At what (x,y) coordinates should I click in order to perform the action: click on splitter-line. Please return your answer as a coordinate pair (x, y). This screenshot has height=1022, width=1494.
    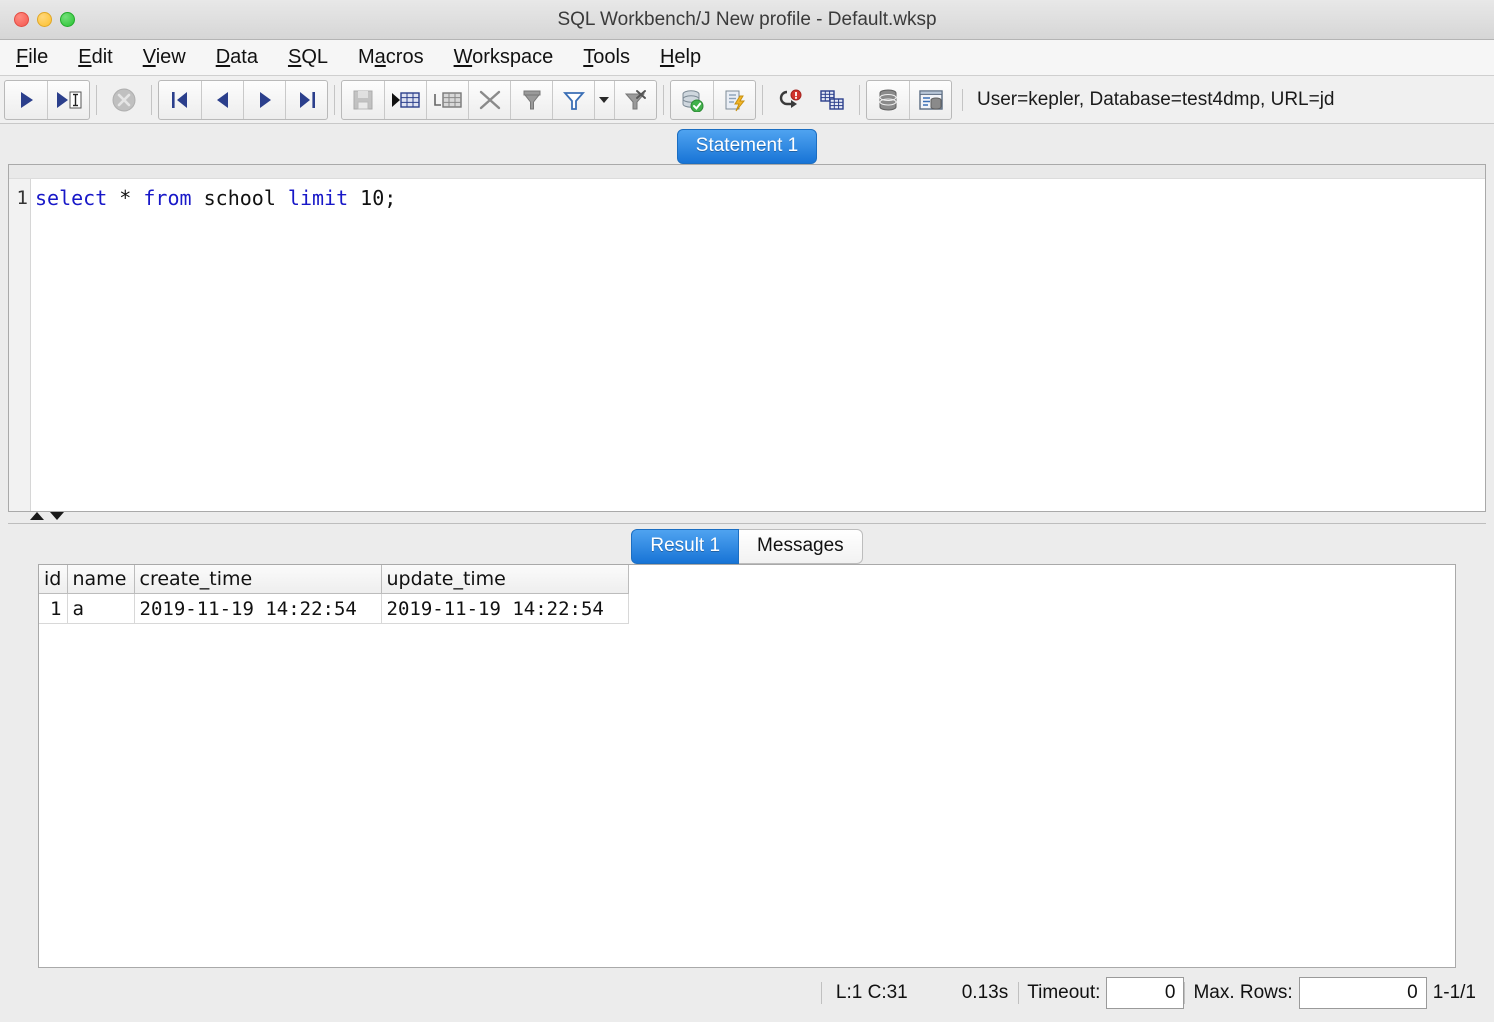
    Looking at the image, I should click on (747, 523).